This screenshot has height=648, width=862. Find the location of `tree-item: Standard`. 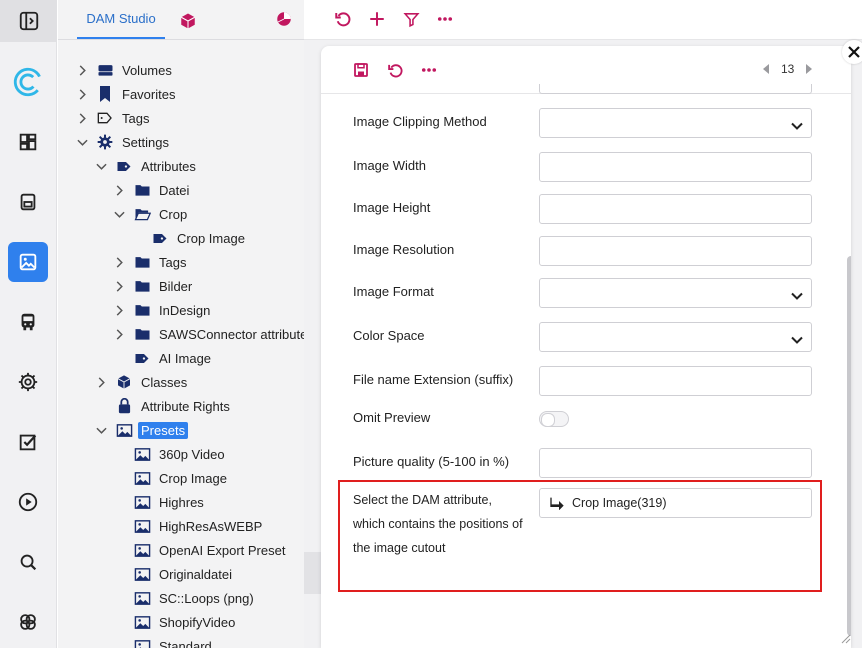

tree-item: Standard is located at coordinates (163, 641).